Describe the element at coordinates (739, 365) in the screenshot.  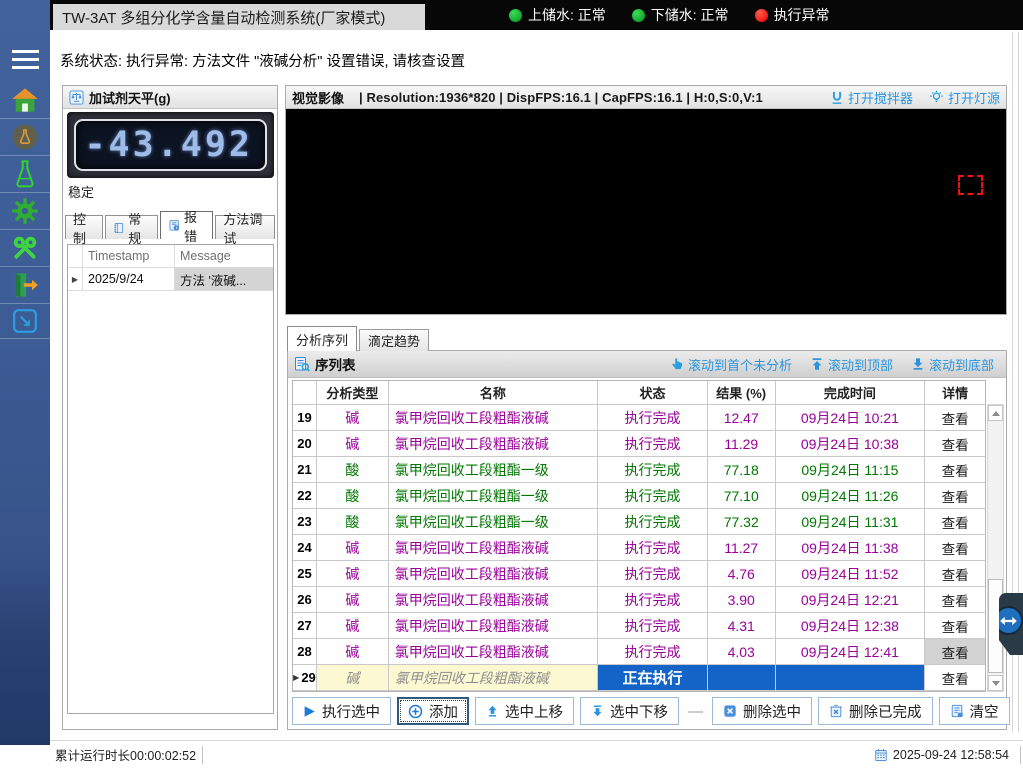
I see `link-label: 滚动到首个未分析` at that location.